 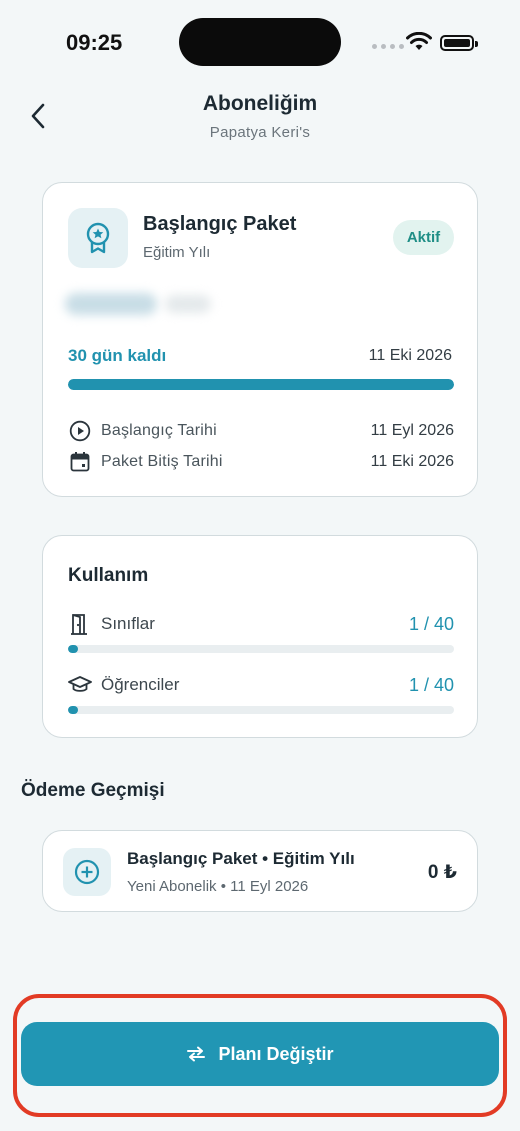 I want to click on usage-label: Öğrenciler, so click(x=140, y=684).